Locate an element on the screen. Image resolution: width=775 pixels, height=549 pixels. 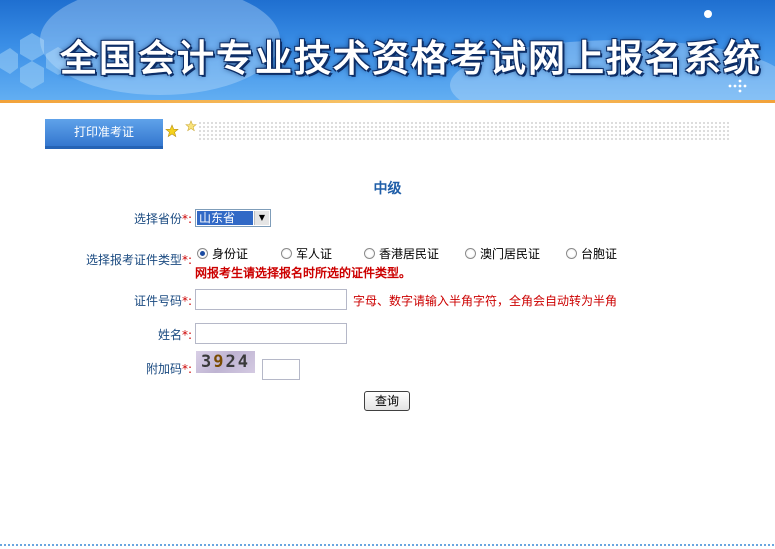
chevron-down-icon: ▼ is located at coordinates (261, 218).